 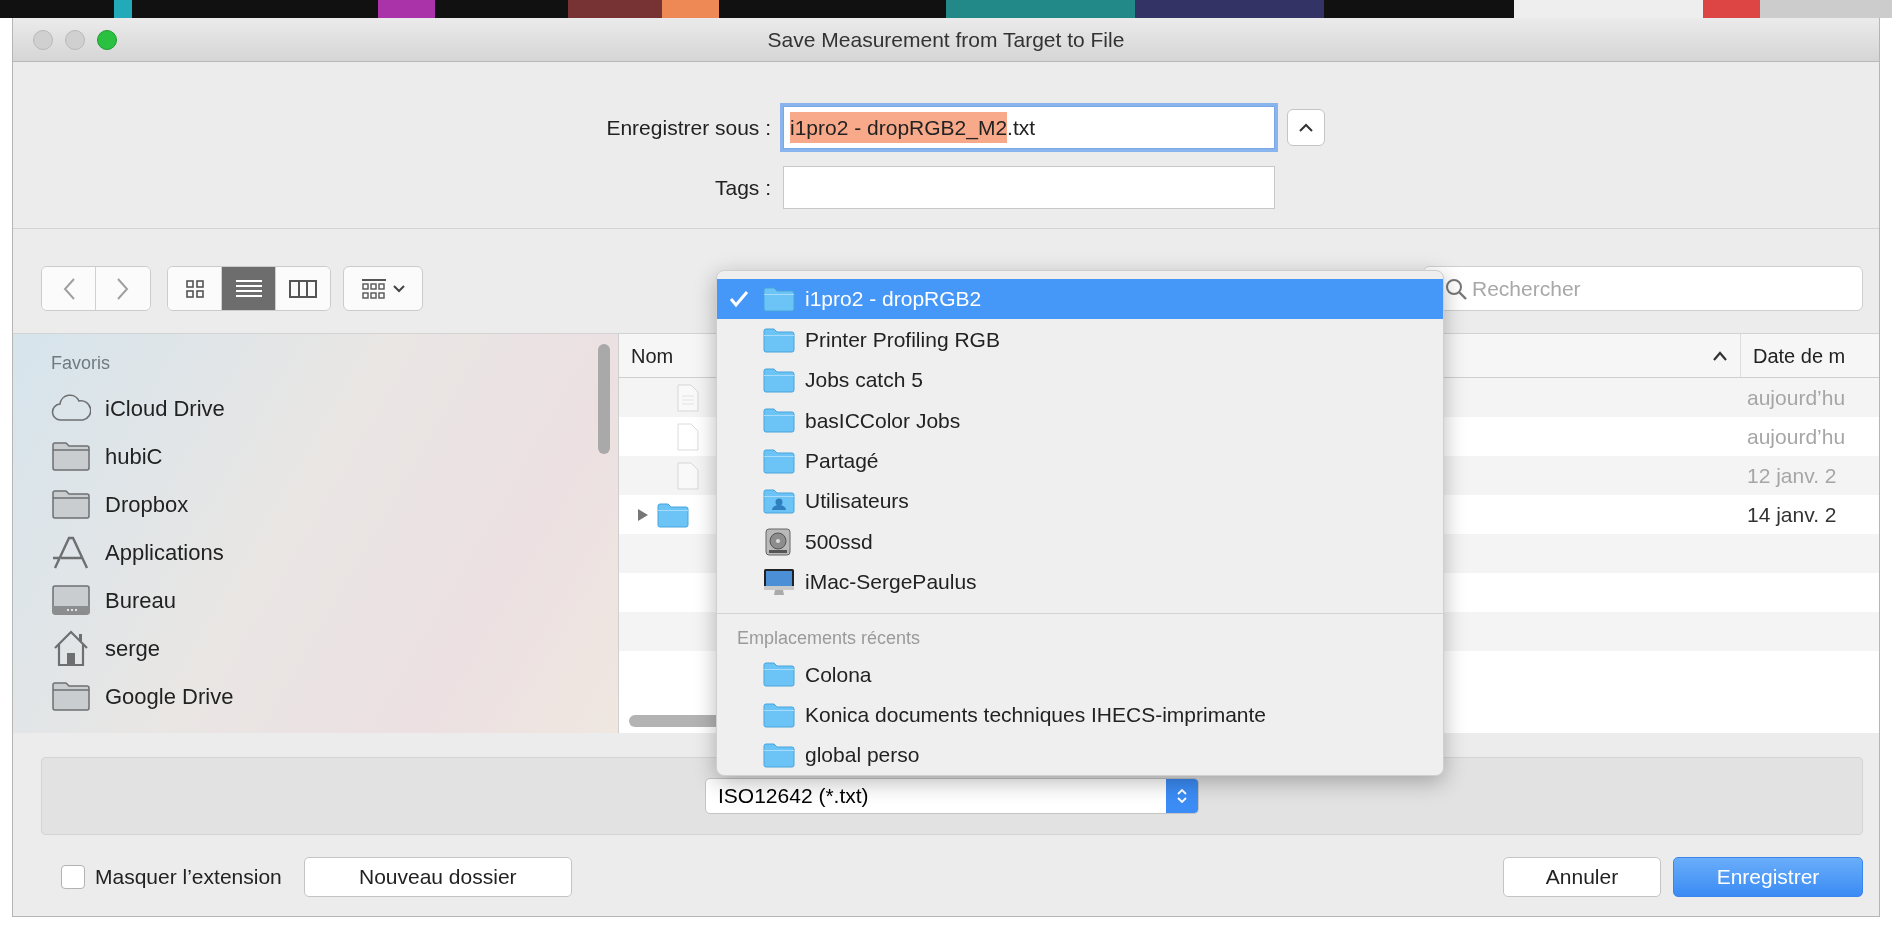 I want to click on field-label: Tags :, so click(x=742, y=187).